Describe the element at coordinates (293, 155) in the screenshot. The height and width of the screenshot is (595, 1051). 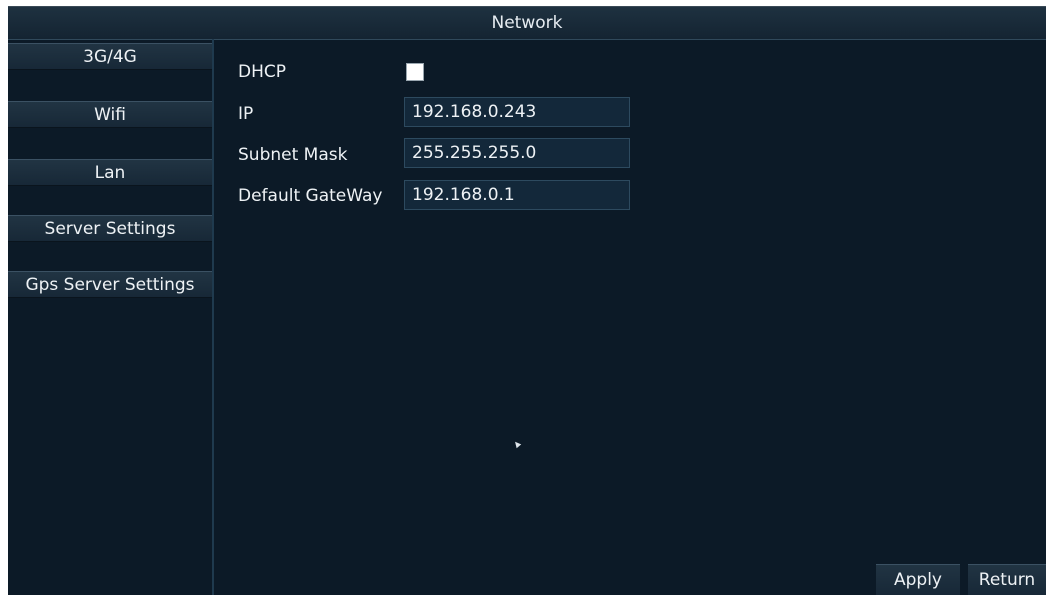
I see `subnet-mask-label: Subnet Mask` at that location.